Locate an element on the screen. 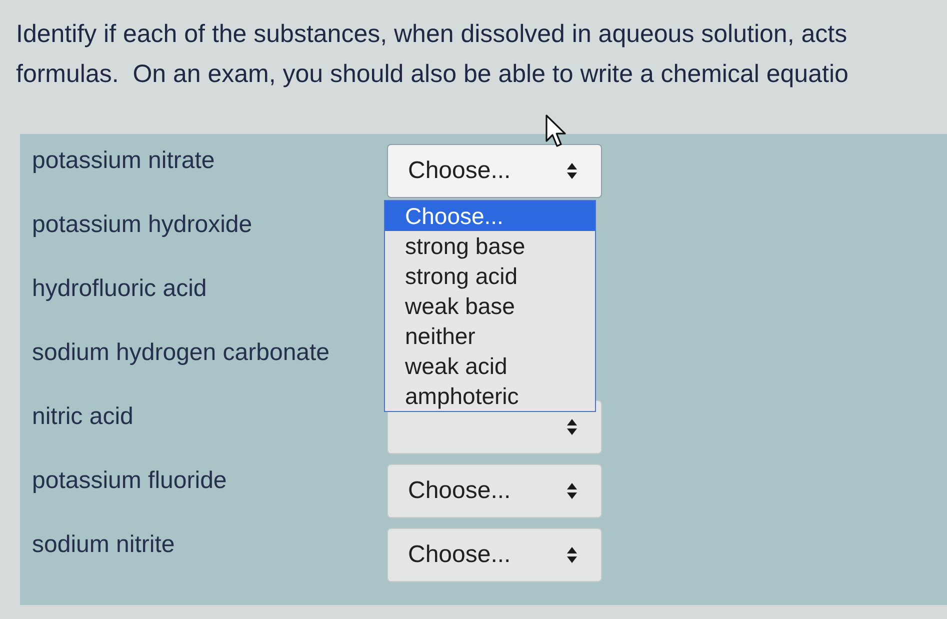 Image resolution: width=947 pixels, height=619 pixels. substance-label: hydrofluoric acid is located at coordinates (119, 289).